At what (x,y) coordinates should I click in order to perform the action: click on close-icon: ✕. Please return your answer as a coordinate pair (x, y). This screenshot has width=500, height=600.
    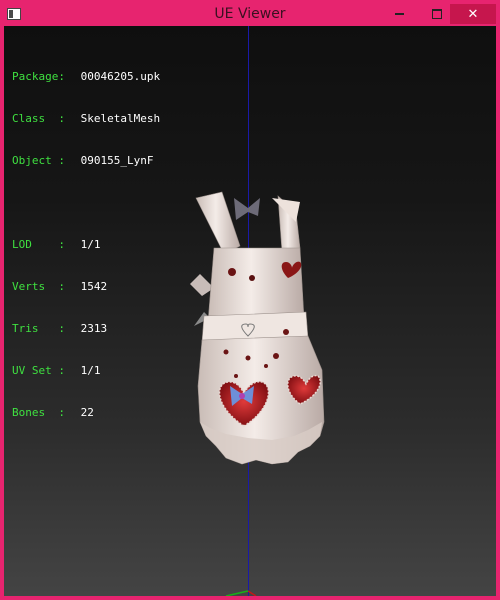
    Looking at the image, I should click on (473, 14).